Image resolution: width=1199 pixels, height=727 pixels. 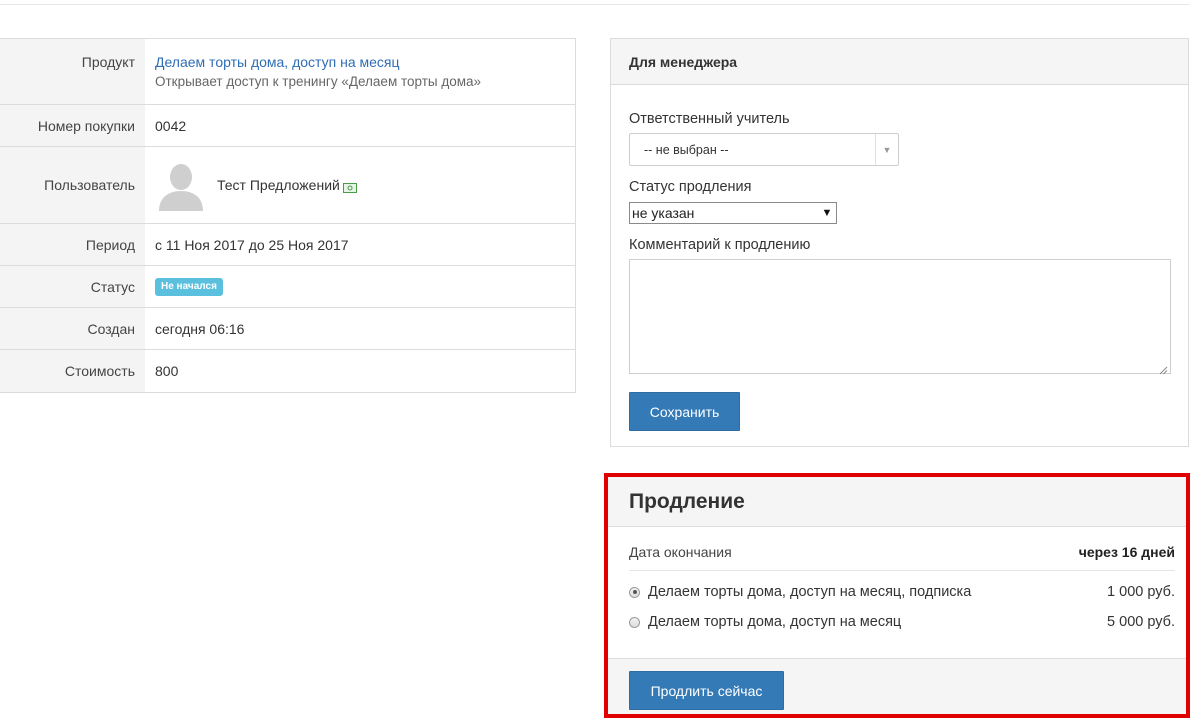 I want to click on status-row: Статус Не начался, so click(x=287, y=286).